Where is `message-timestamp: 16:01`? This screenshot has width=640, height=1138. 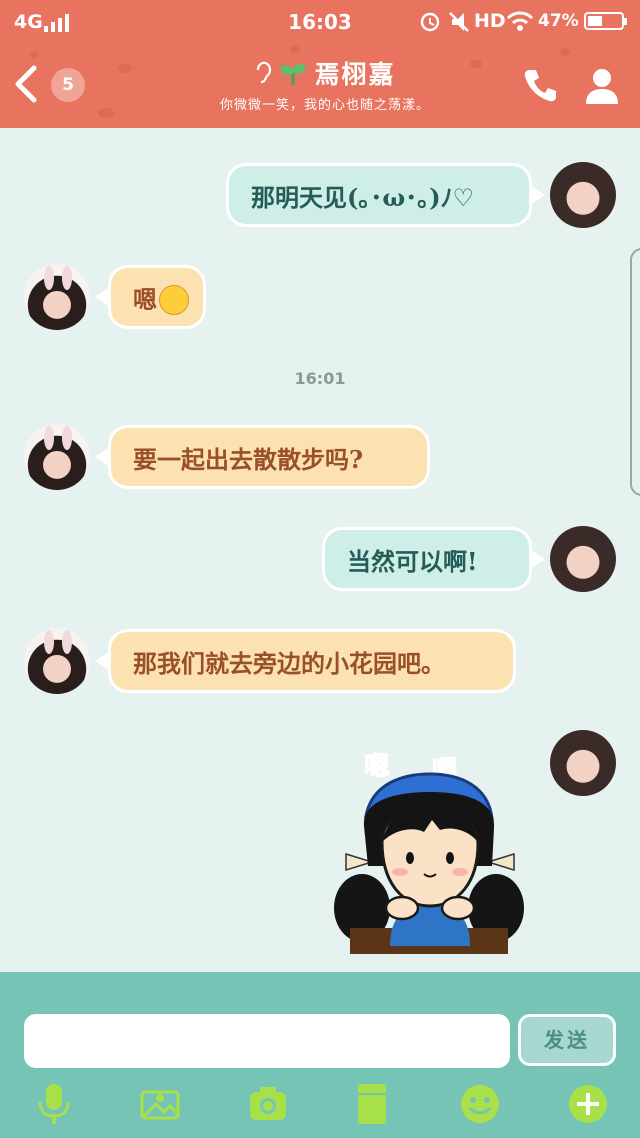
message-timestamp: 16:01 is located at coordinates (320, 378).